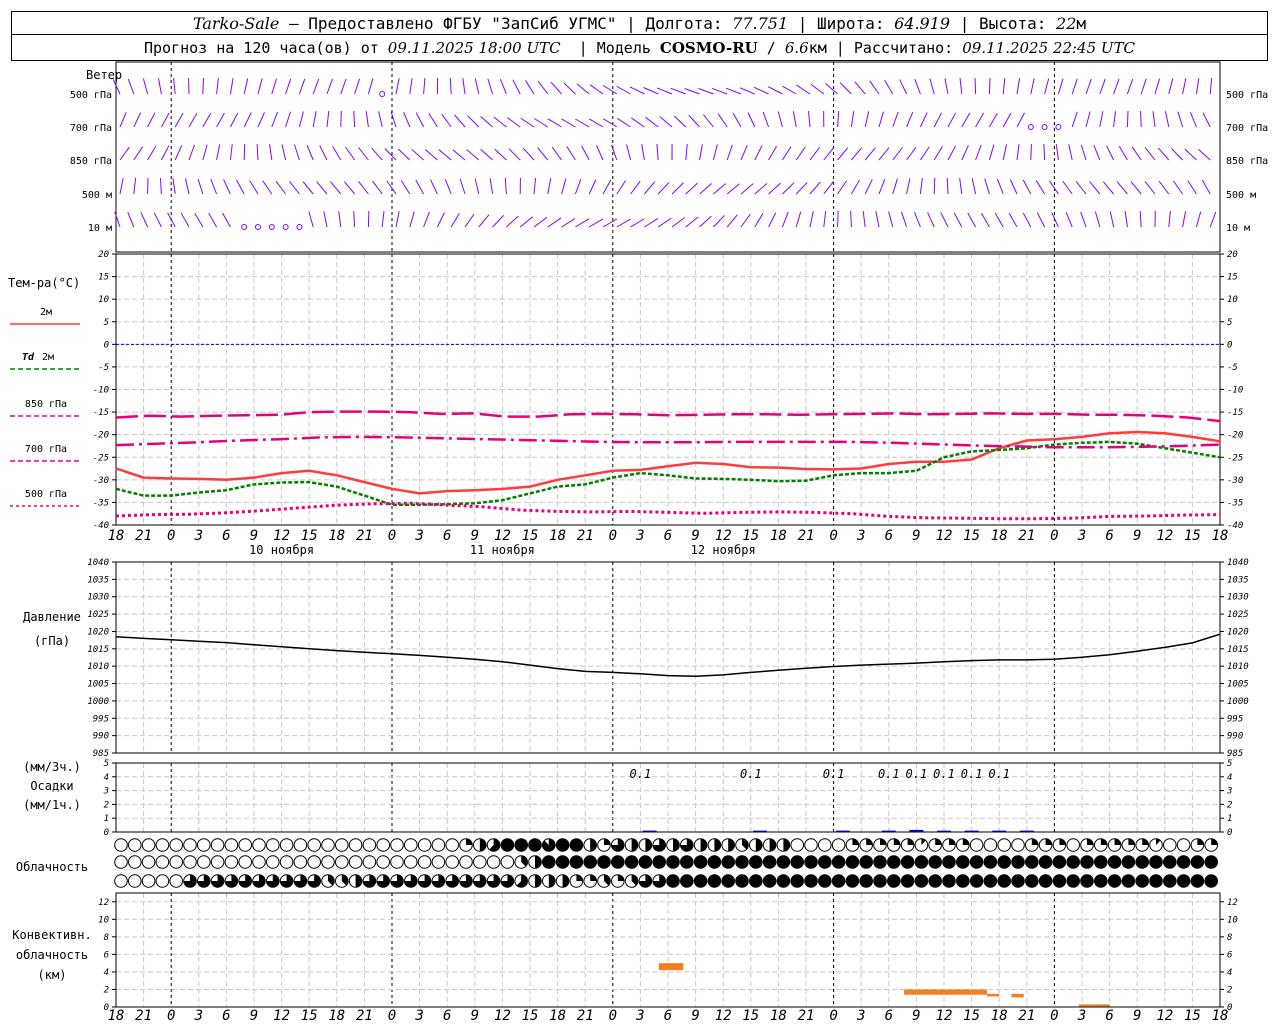  I want to click on pressure-ytick-label: 1025, so click(1238, 615).